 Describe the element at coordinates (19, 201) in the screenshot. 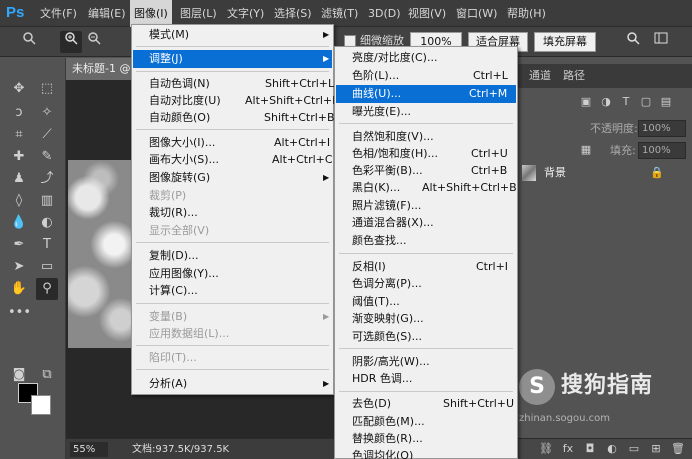

I see `eraser-tool-icon: ◊` at that location.